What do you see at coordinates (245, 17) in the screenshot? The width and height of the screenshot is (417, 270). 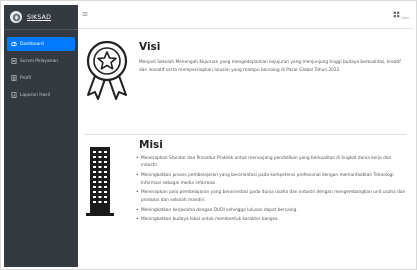 I see `top-navbar: User` at bounding box center [245, 17].